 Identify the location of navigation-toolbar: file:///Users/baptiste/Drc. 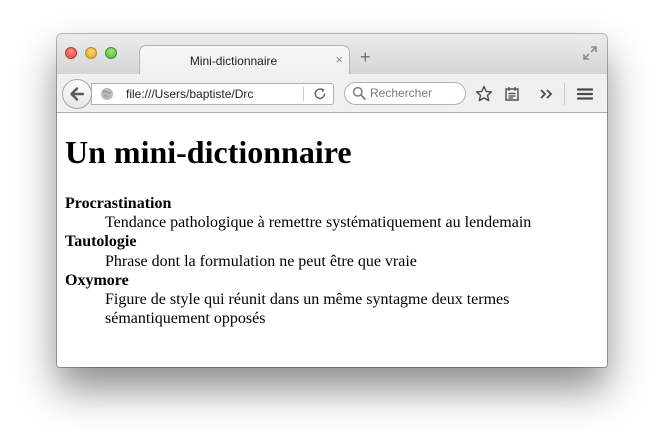
(332, 93).